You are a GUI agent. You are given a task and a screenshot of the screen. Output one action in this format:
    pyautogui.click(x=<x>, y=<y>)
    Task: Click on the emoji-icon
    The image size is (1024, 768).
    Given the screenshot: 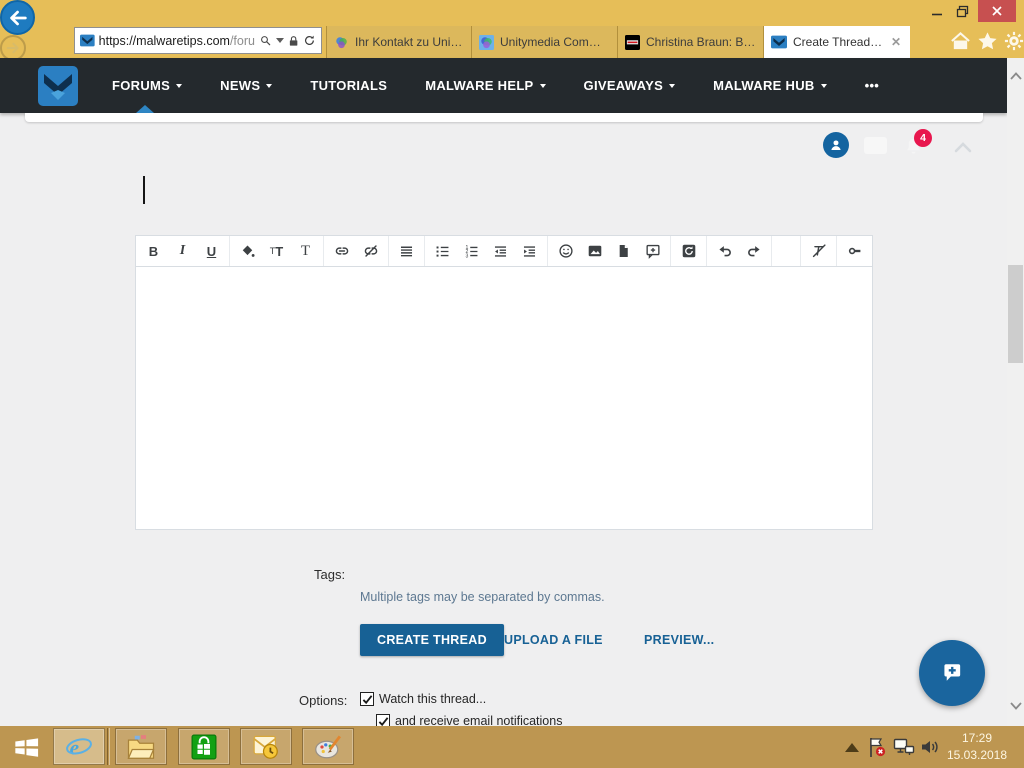 What is the action you would take?
    pyautogui.click(x=565, y=251)
    